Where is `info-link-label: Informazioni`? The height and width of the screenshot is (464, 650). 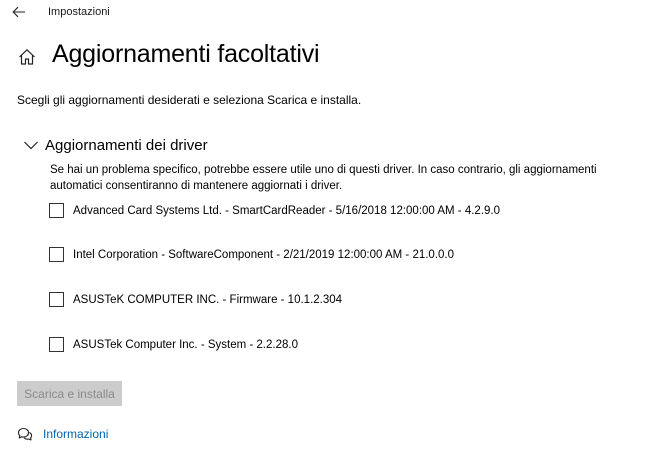 info-link-label: Informazioni is located at coordinates (76, 434).